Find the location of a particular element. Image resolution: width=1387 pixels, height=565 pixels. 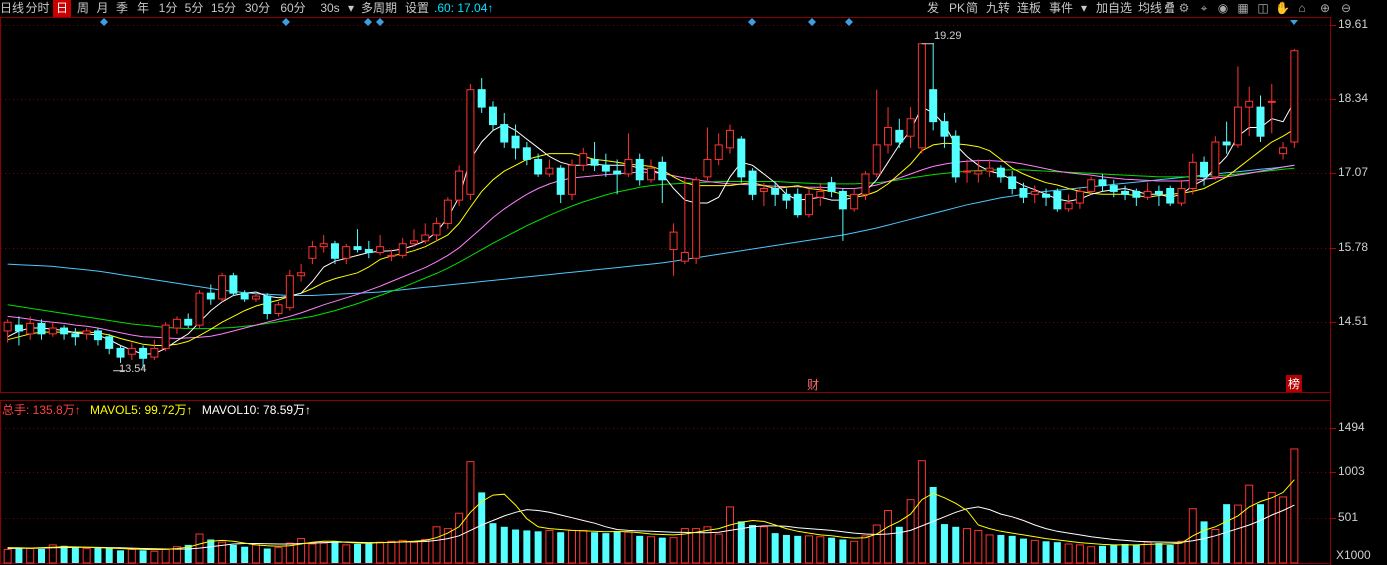

period-tab-0: 日线 is located at coordinates (12, 8).